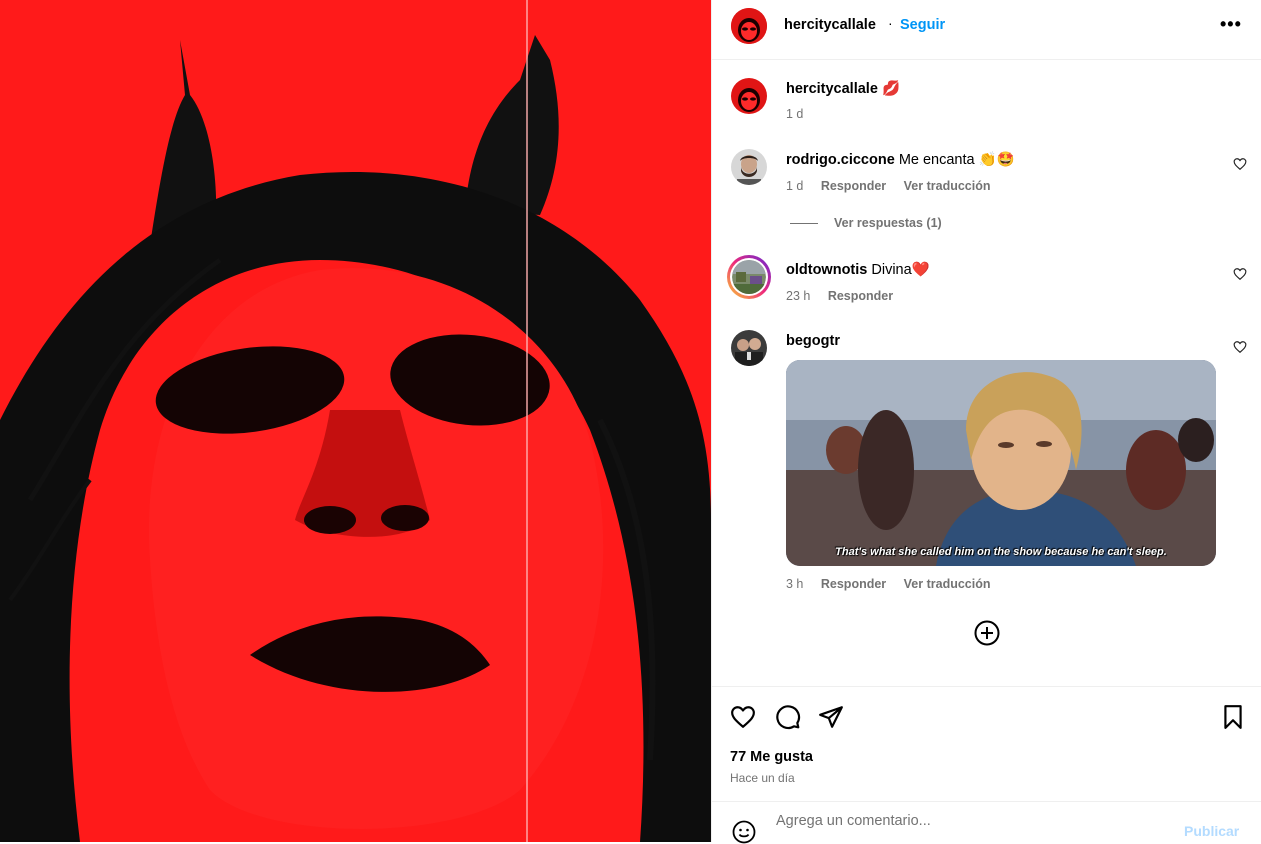 This screenshot has height=844, width=1261. What do you see at coordinates (744, 832) in the screenshot?
I see `emoji-icon` at bounding box center [744, 832].